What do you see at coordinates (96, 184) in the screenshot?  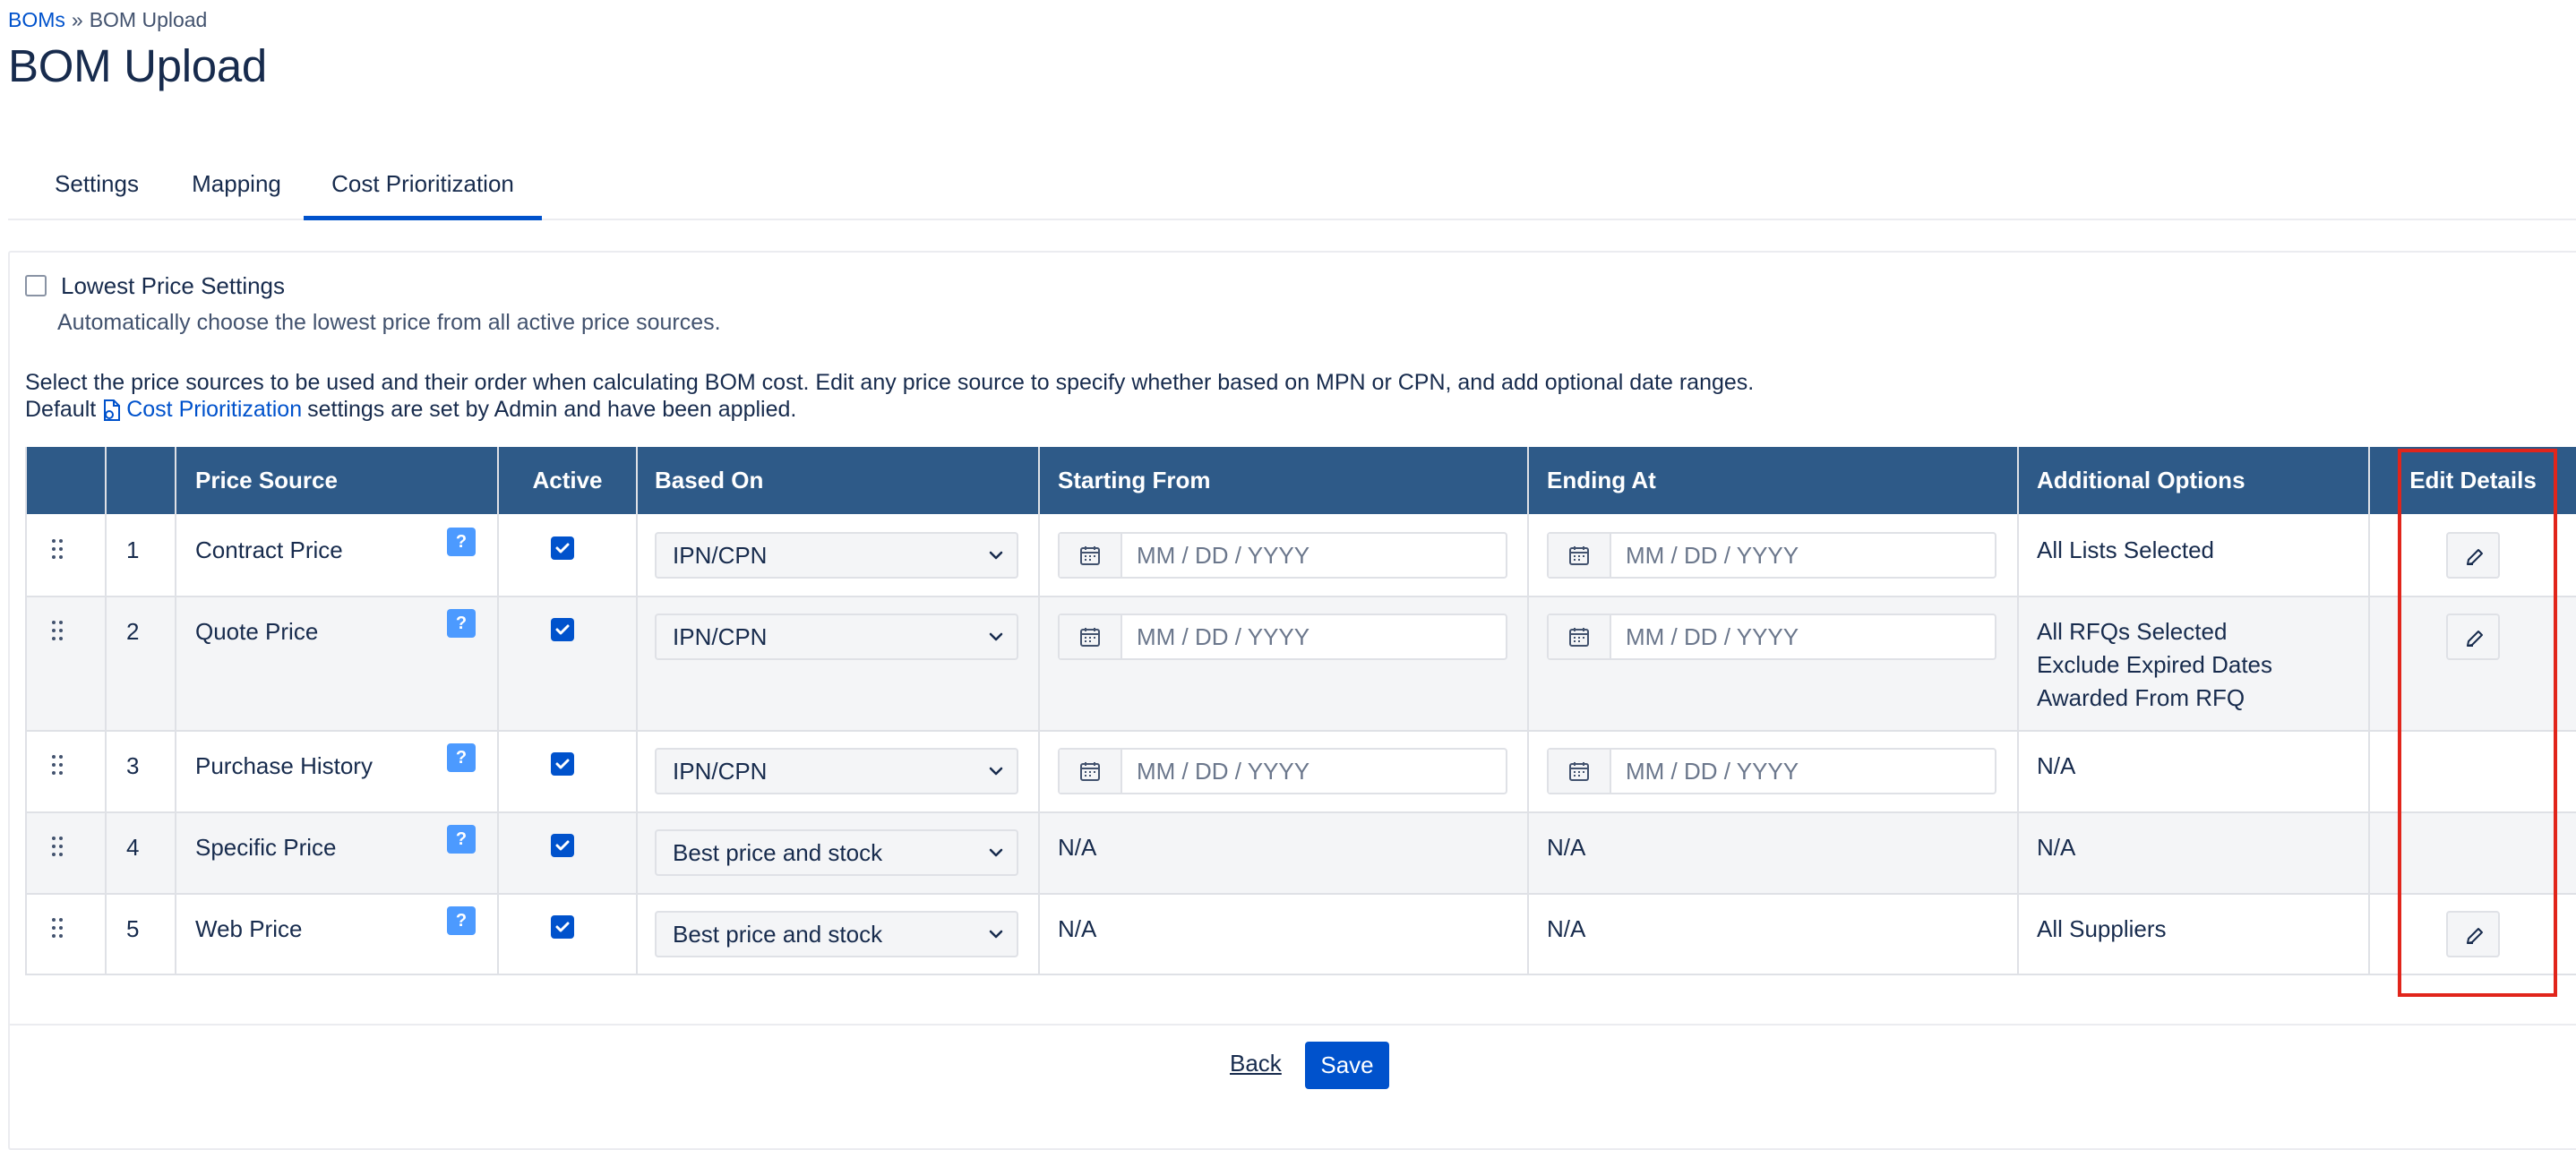 I see `tab-settings: Settings` at bounding box center [96, 184].